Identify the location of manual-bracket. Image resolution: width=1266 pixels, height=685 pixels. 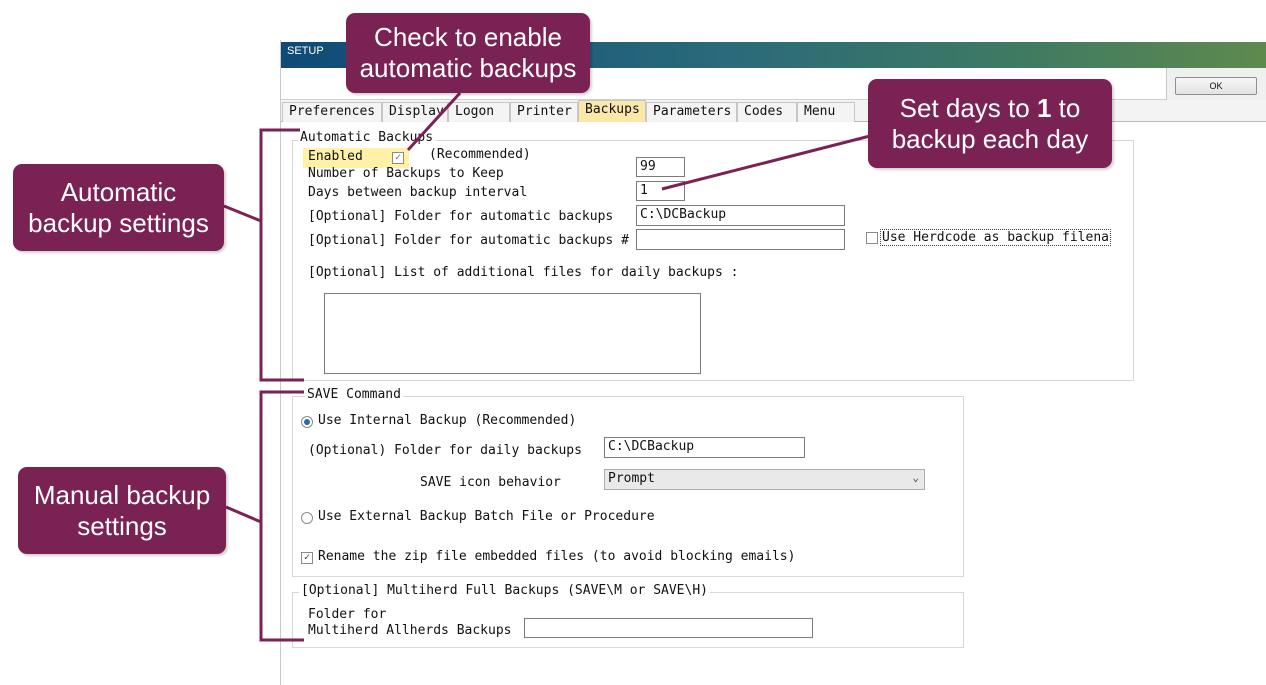
(281, 516).